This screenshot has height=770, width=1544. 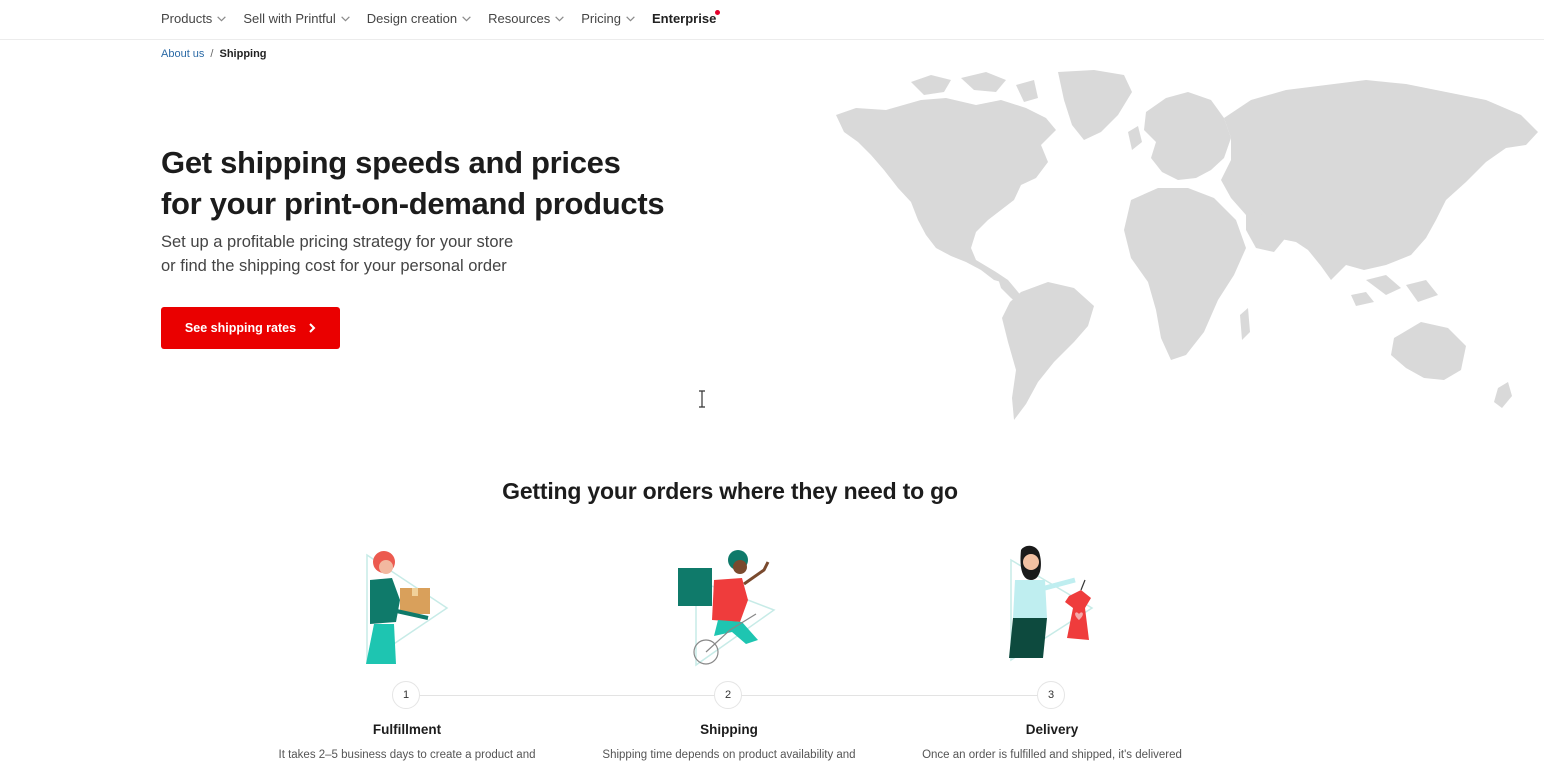 I want to click on nav-enterprise: Enterprise, so click(x=686, y=17).